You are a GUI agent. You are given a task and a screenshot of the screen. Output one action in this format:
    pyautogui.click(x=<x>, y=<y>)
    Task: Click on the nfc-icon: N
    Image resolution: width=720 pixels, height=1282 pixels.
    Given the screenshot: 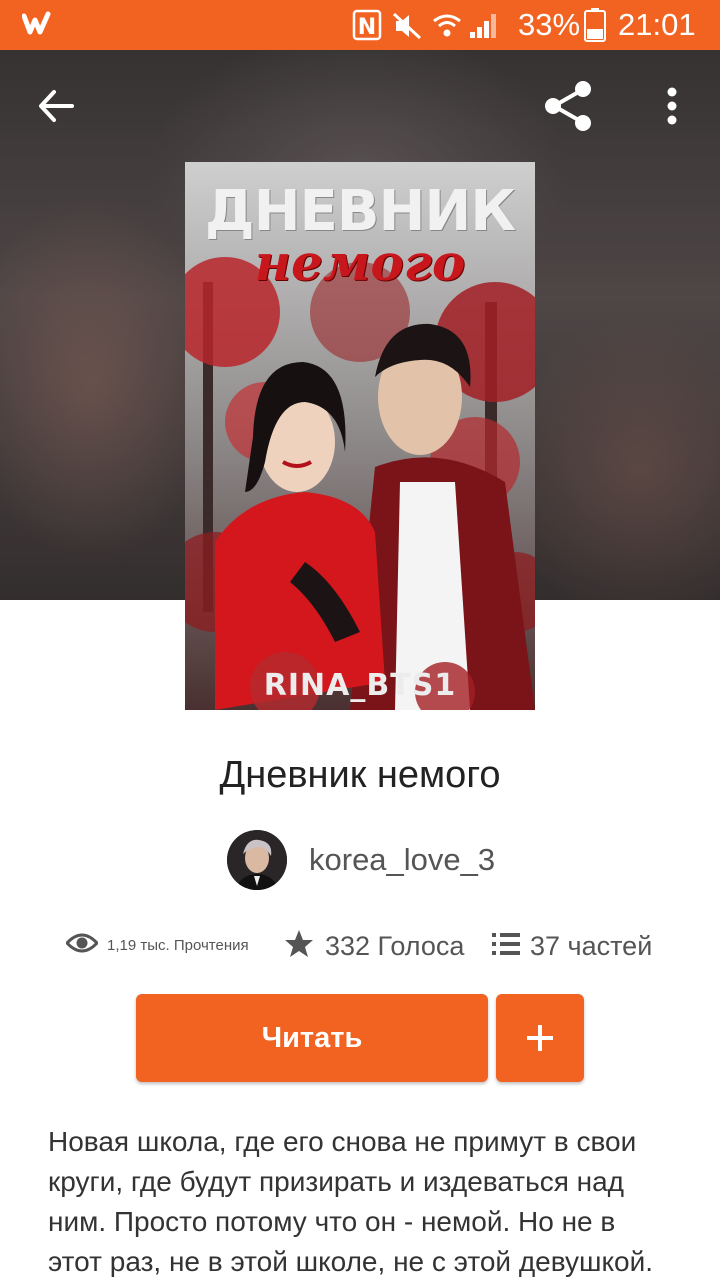 What is the action you would take?
    pyautogui.click(x=367, y=25)
    